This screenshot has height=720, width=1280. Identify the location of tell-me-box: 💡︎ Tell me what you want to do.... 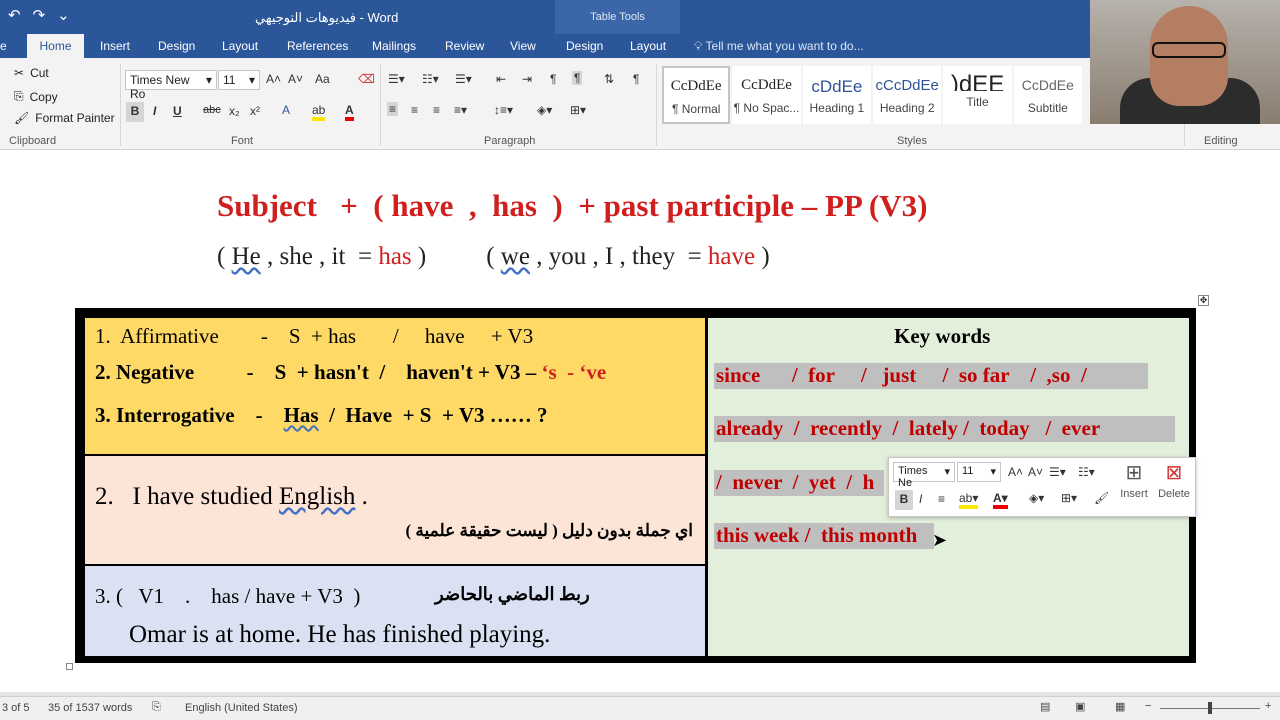
(779, 46).